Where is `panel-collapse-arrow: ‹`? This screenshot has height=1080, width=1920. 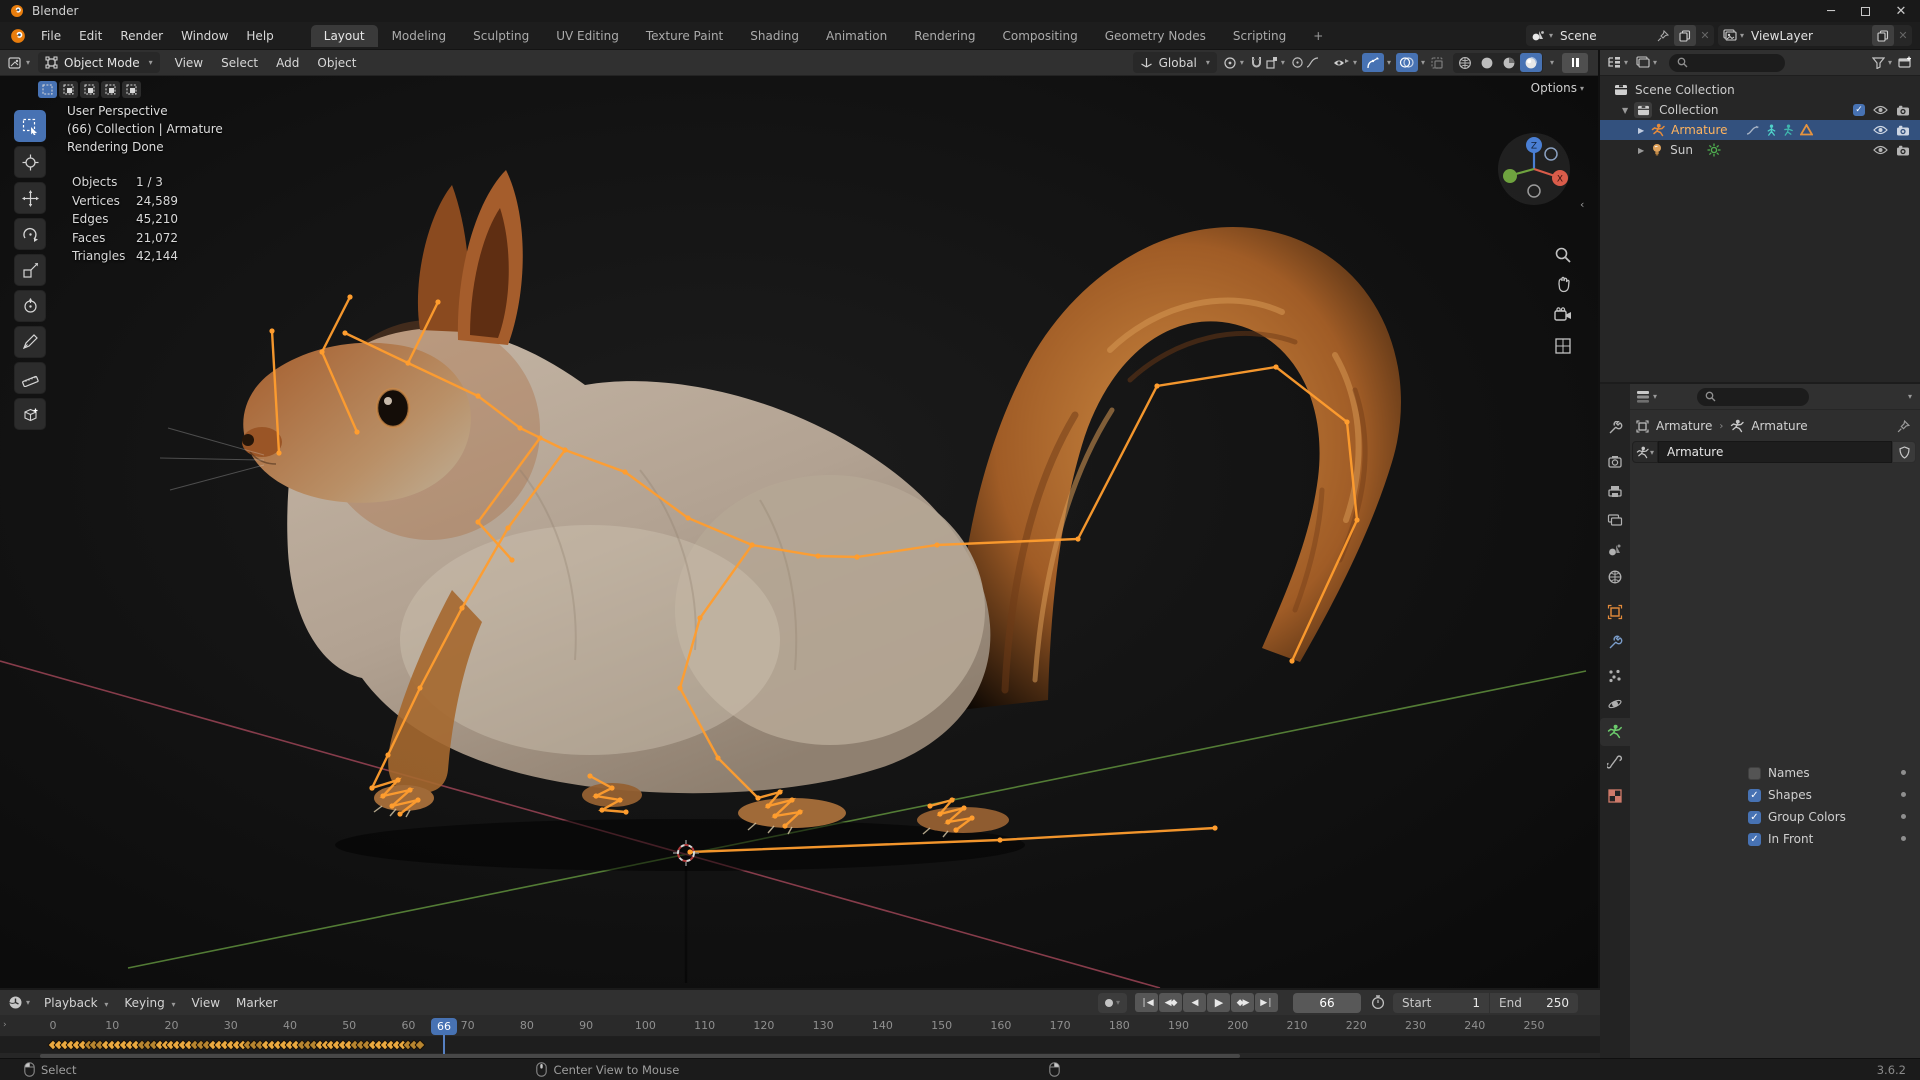 panel-collapse-arrow: ‹ is located at coordinates (1582, 204).